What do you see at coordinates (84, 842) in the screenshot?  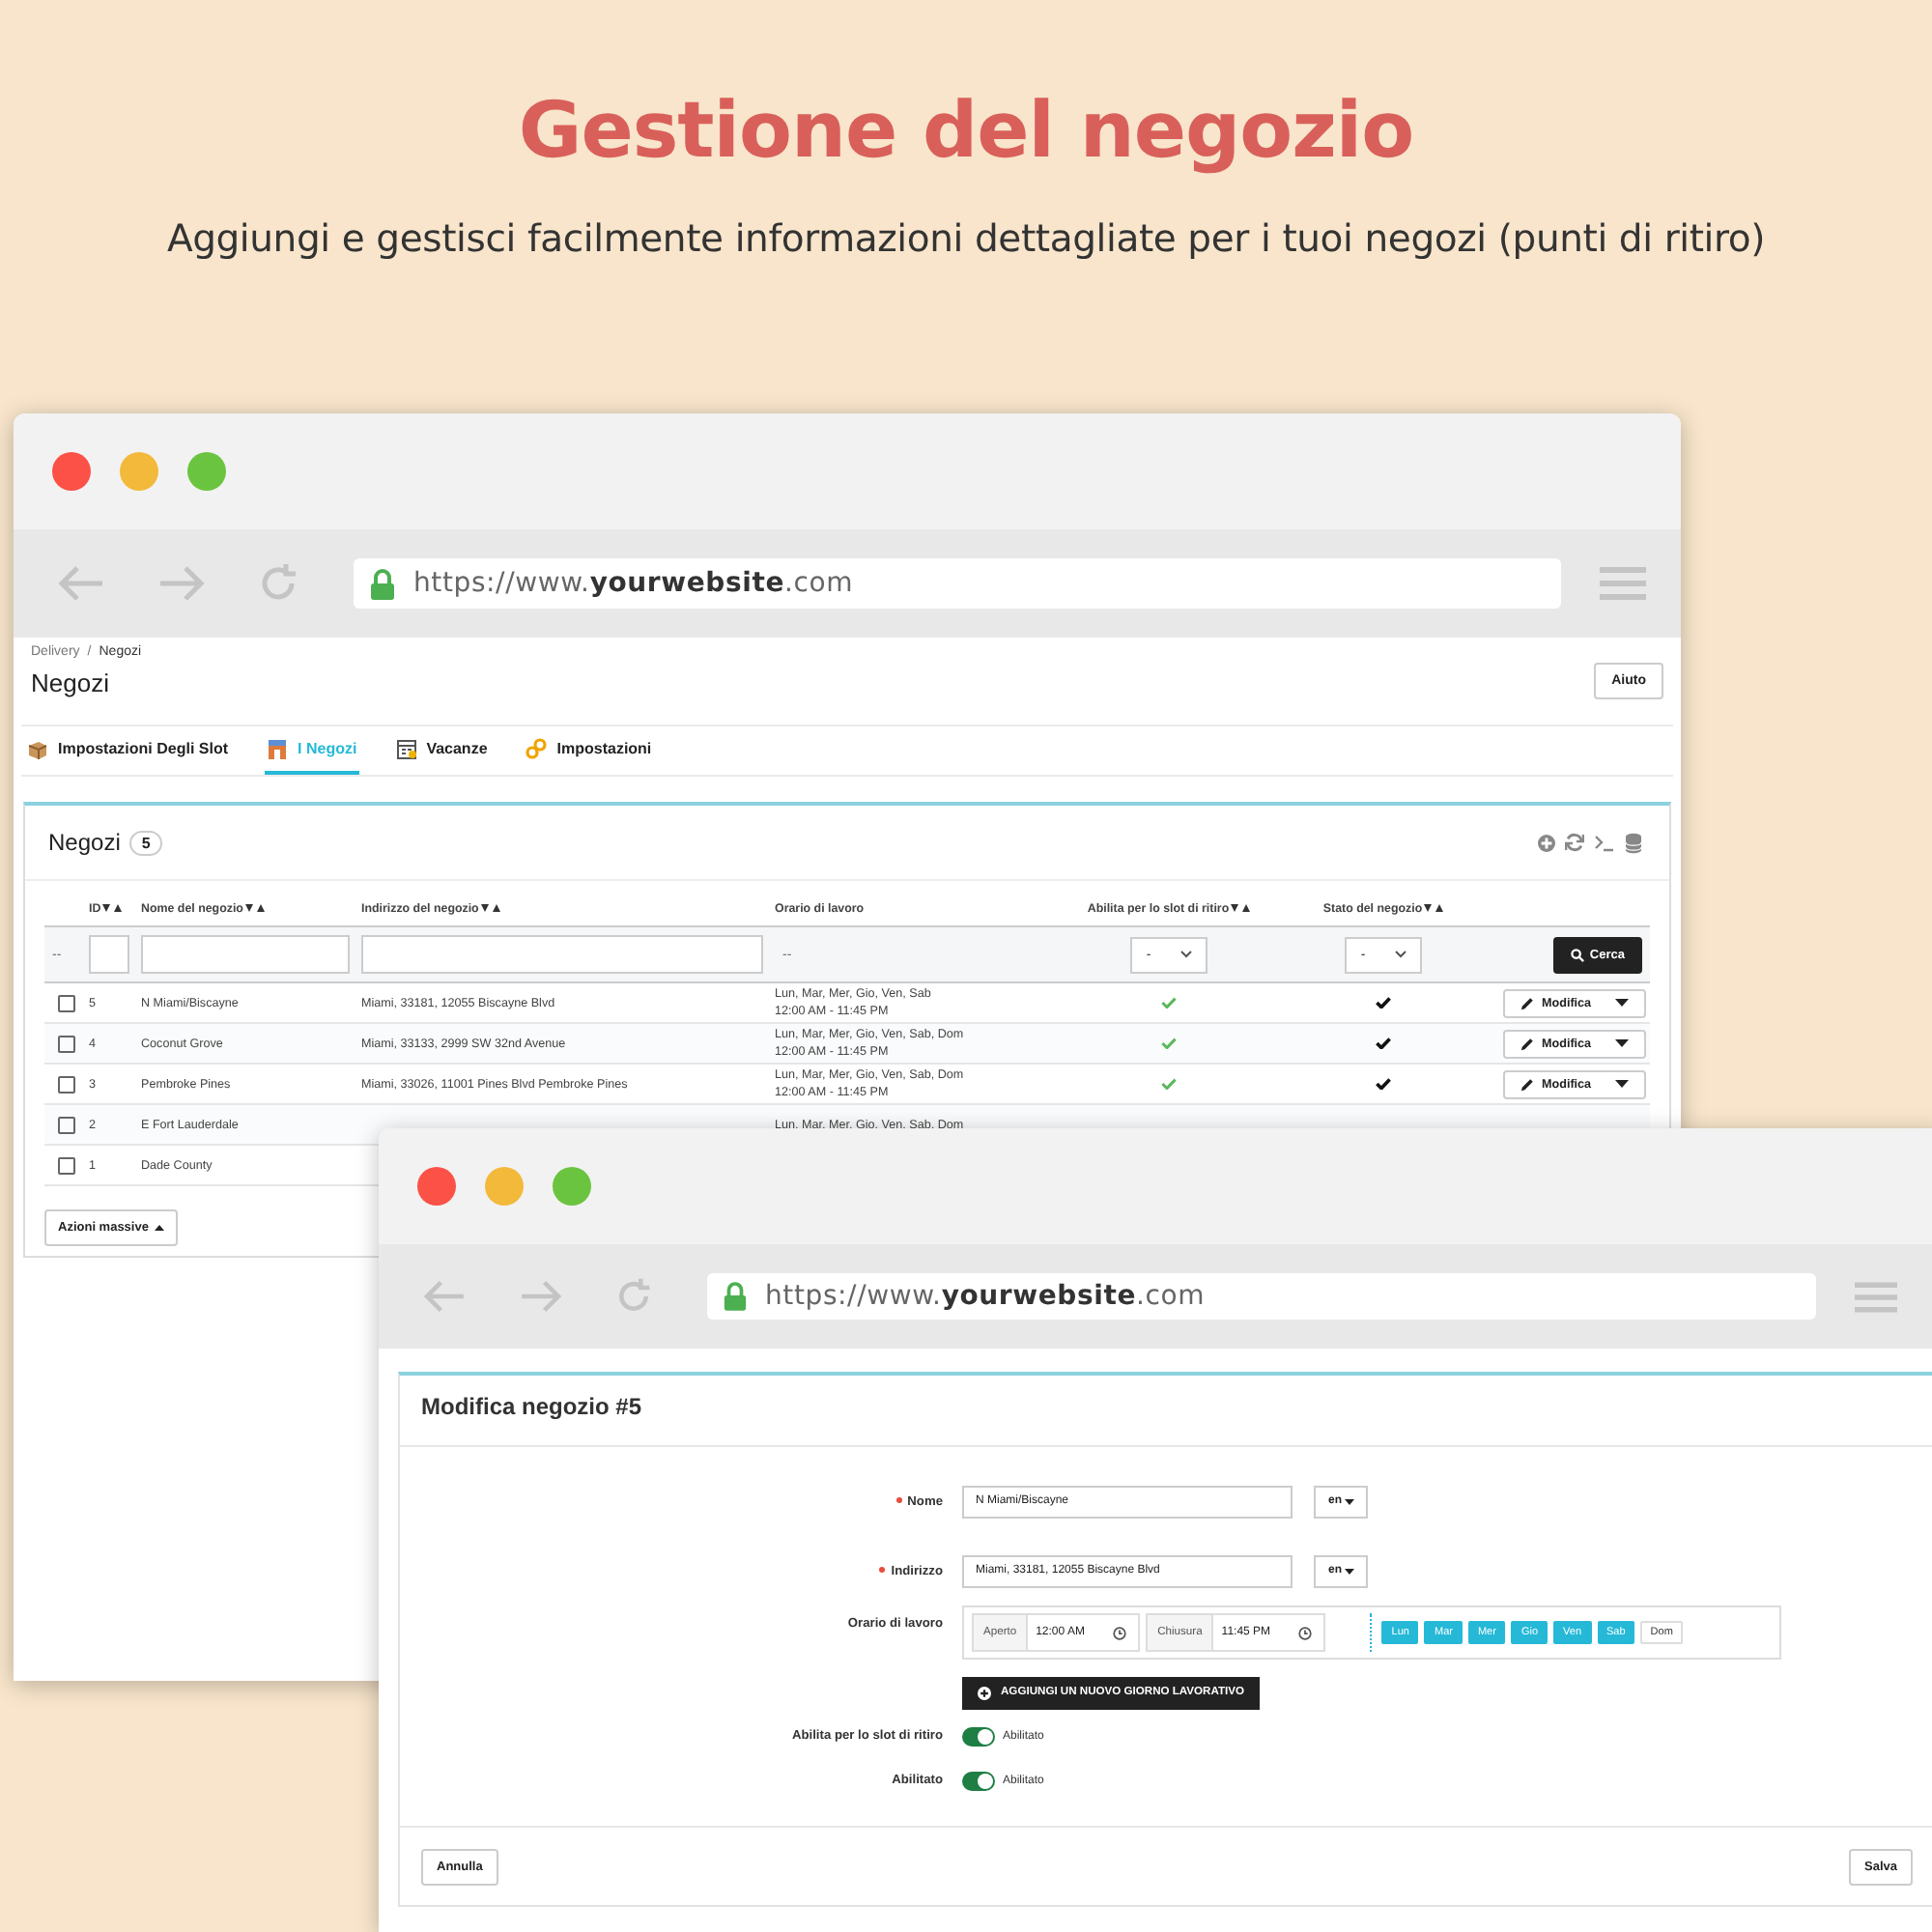 I see `panel-title: Negozi` at bounding box center [84, 842].